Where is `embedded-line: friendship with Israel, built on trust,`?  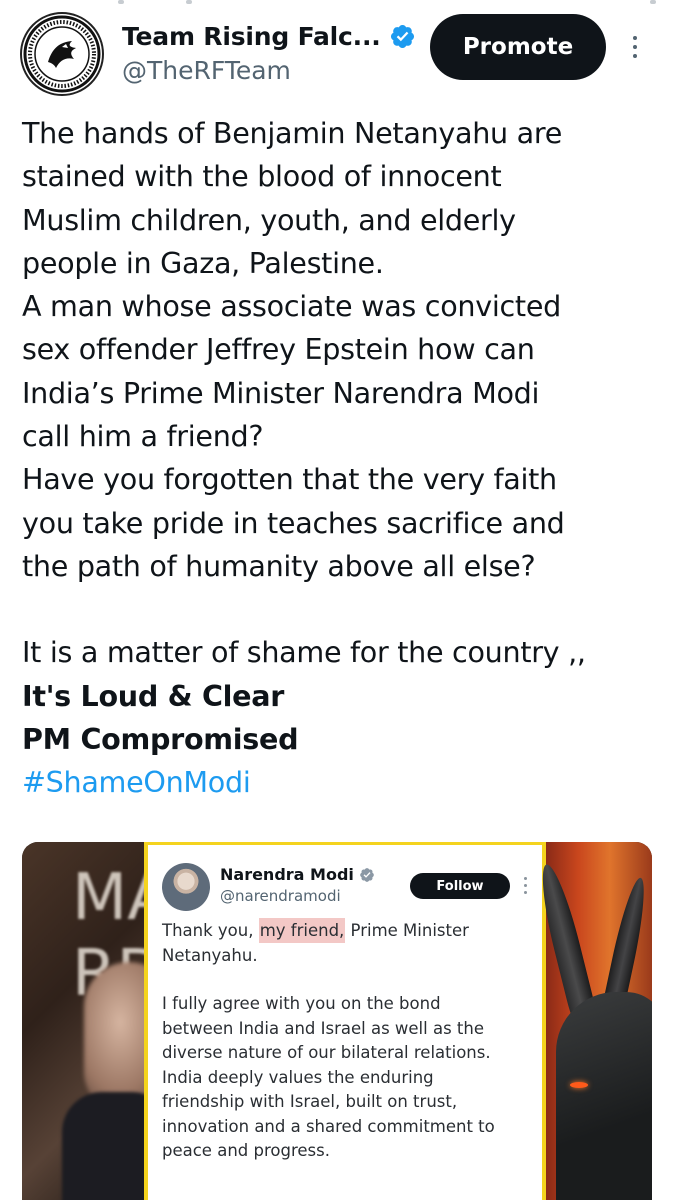
embedded-line: friendship with Israel, built on trust, is located at coordinates (310, 1101).